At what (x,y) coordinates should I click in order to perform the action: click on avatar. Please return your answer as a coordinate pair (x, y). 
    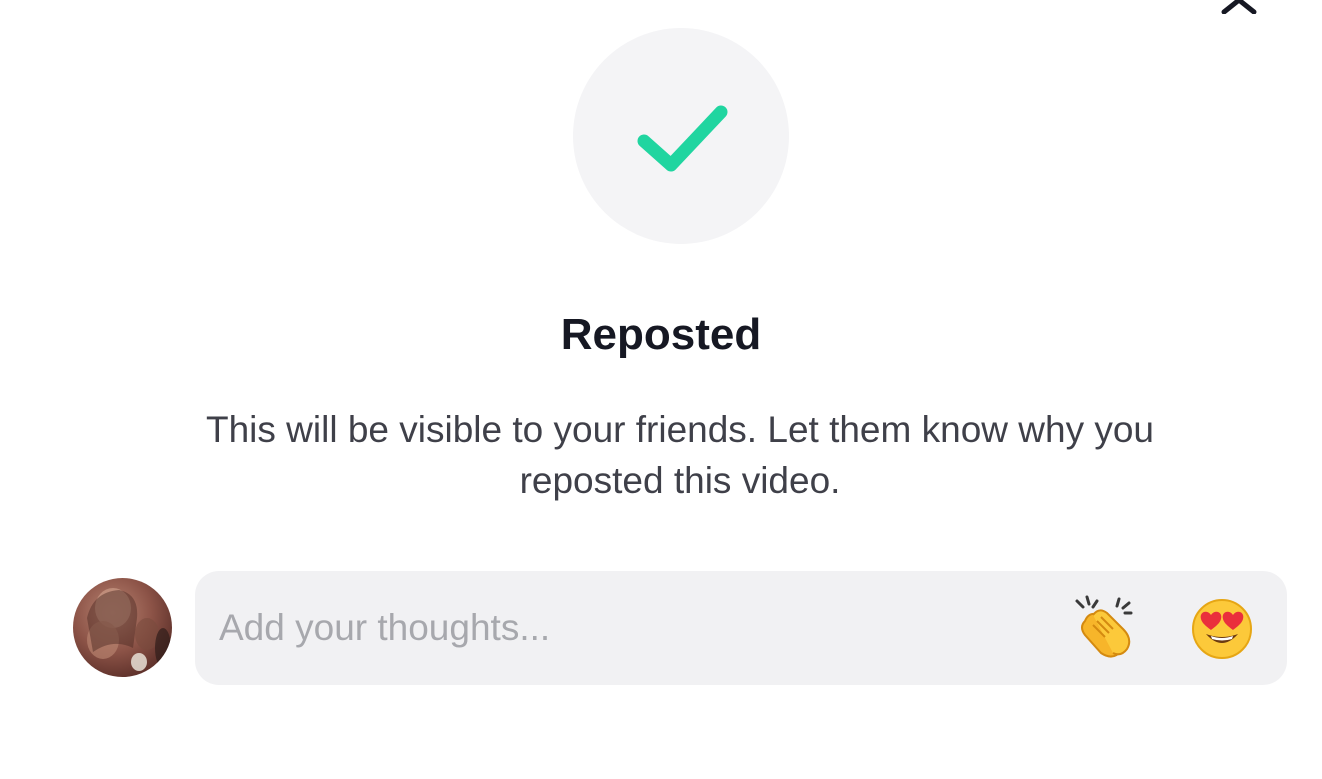
    Looking at the image, I should click on (122, 627).